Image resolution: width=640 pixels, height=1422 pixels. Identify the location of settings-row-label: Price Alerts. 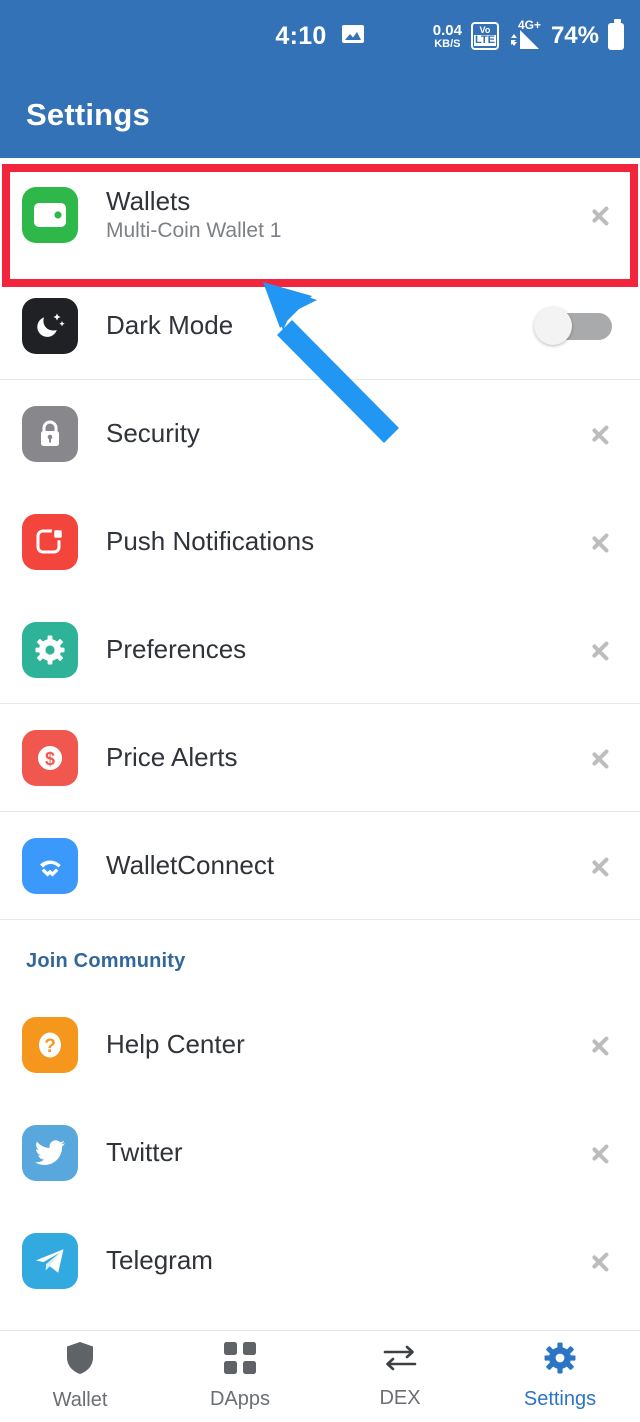
(172, 757).